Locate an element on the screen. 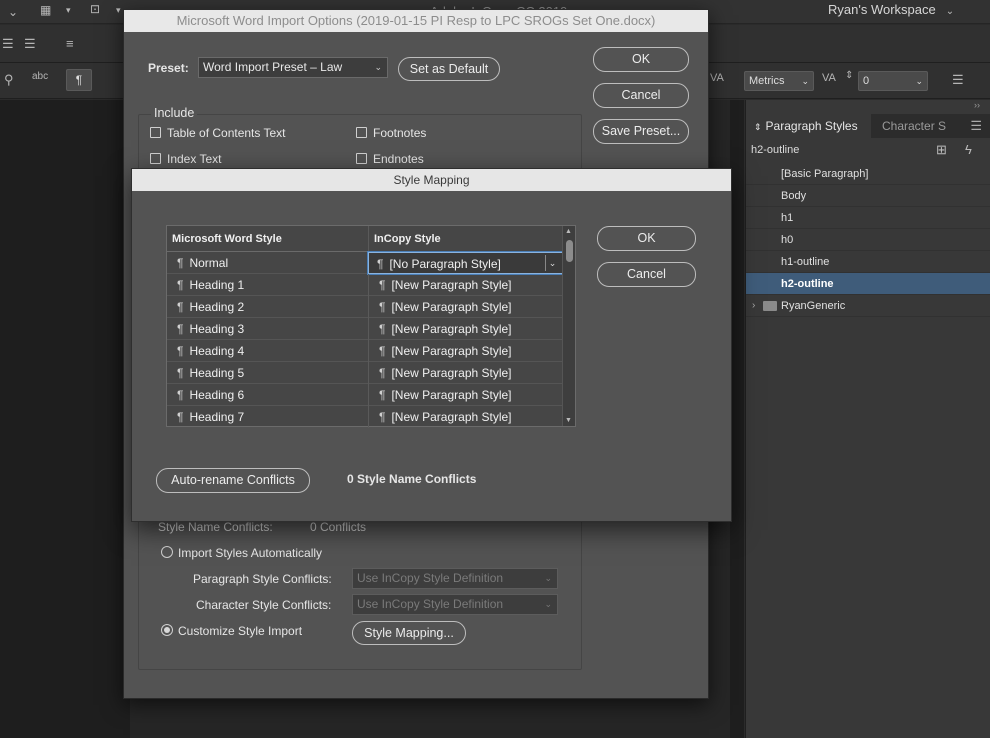 Image resolution: width=990 pixels, height=738 pixels. spellcheck-icon: abc is located at coordinates (40, 77).